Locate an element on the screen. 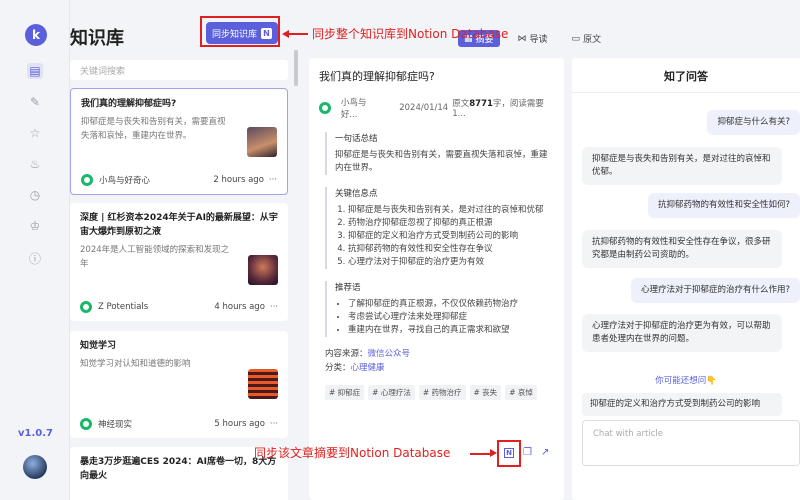 The image size is (800, 500). info-icon: ⓘ is located at coordinates (35, 258).